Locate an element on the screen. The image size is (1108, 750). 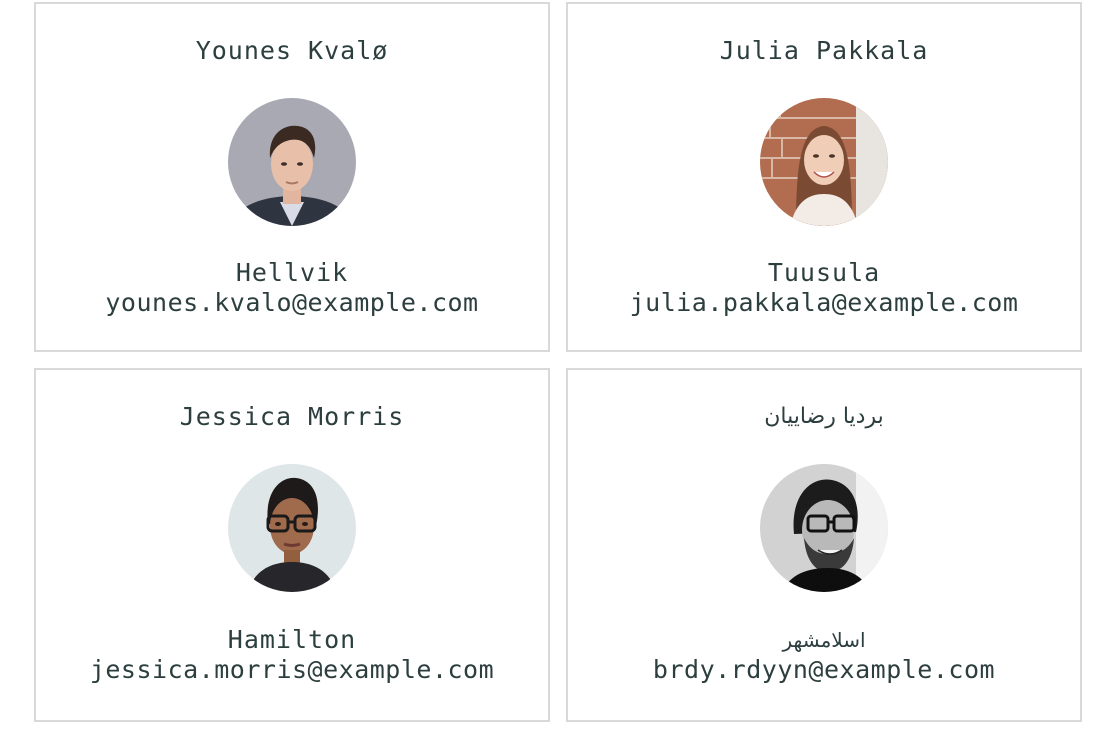
portrait-man-glasses-bw-icon is located at coordinates (824, 528).